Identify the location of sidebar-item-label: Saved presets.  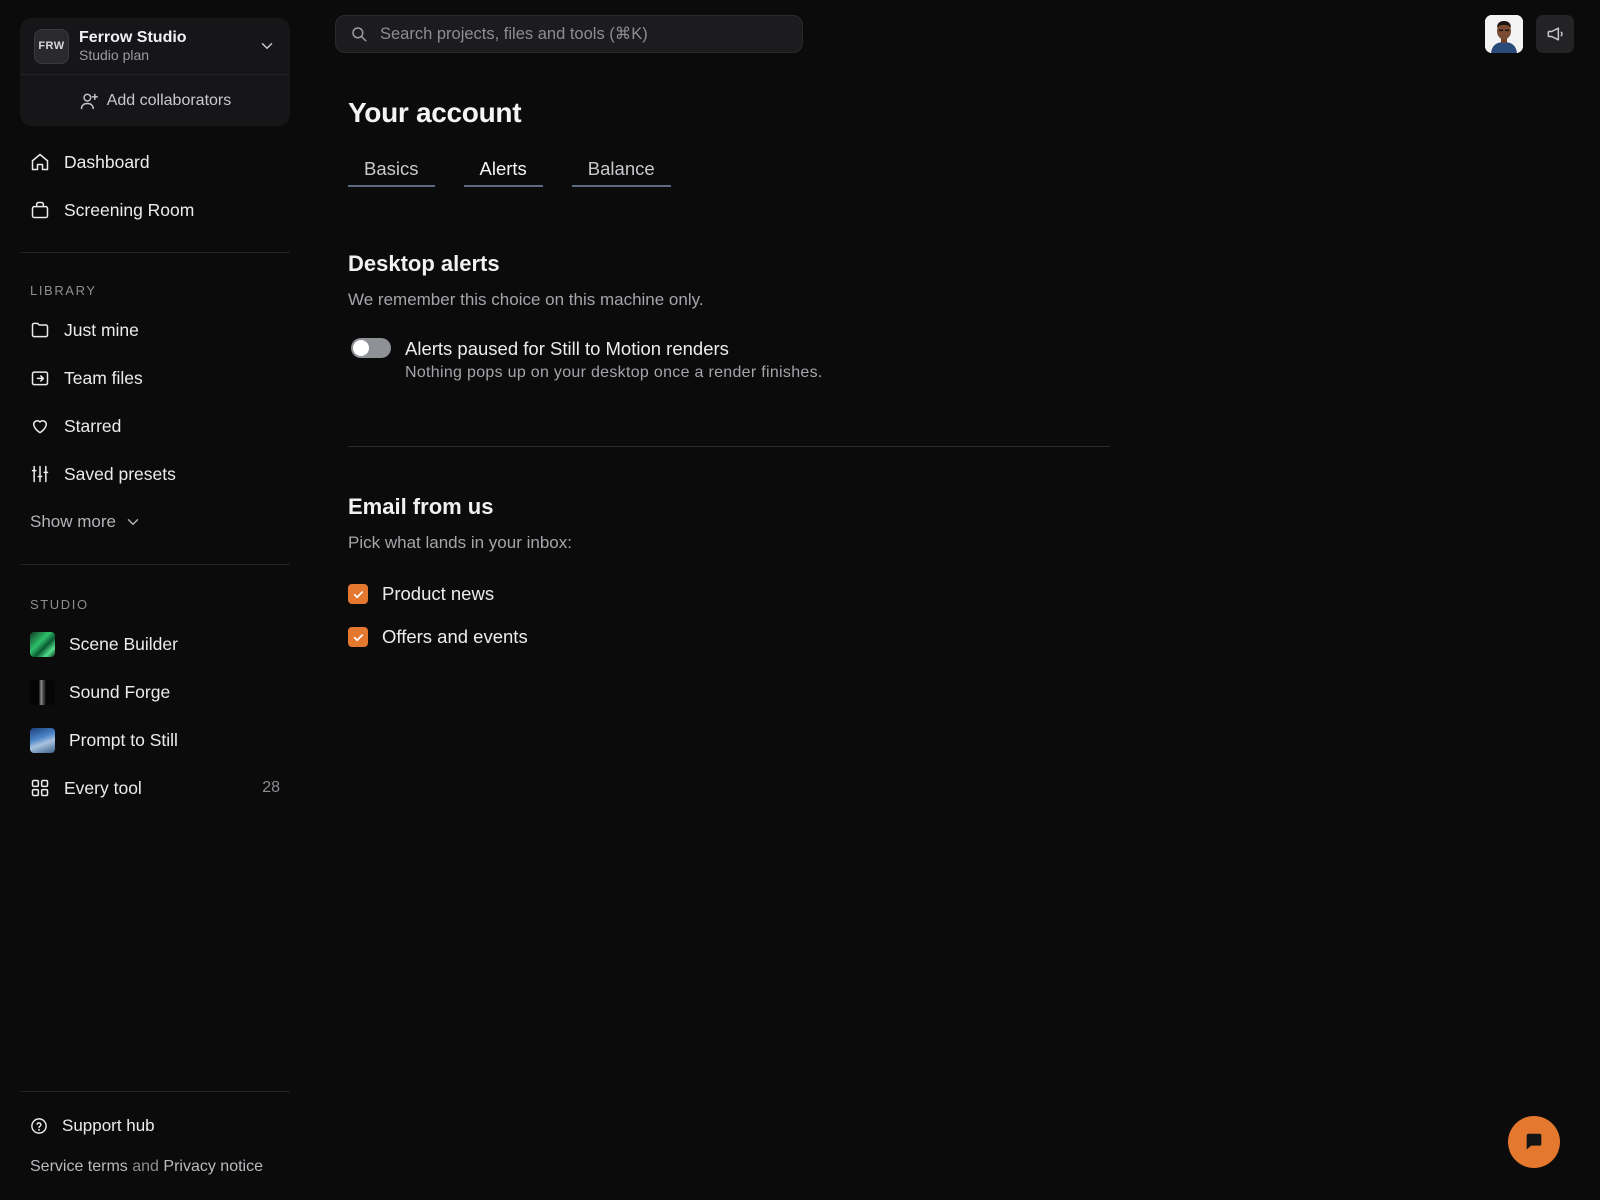
(120, 473).